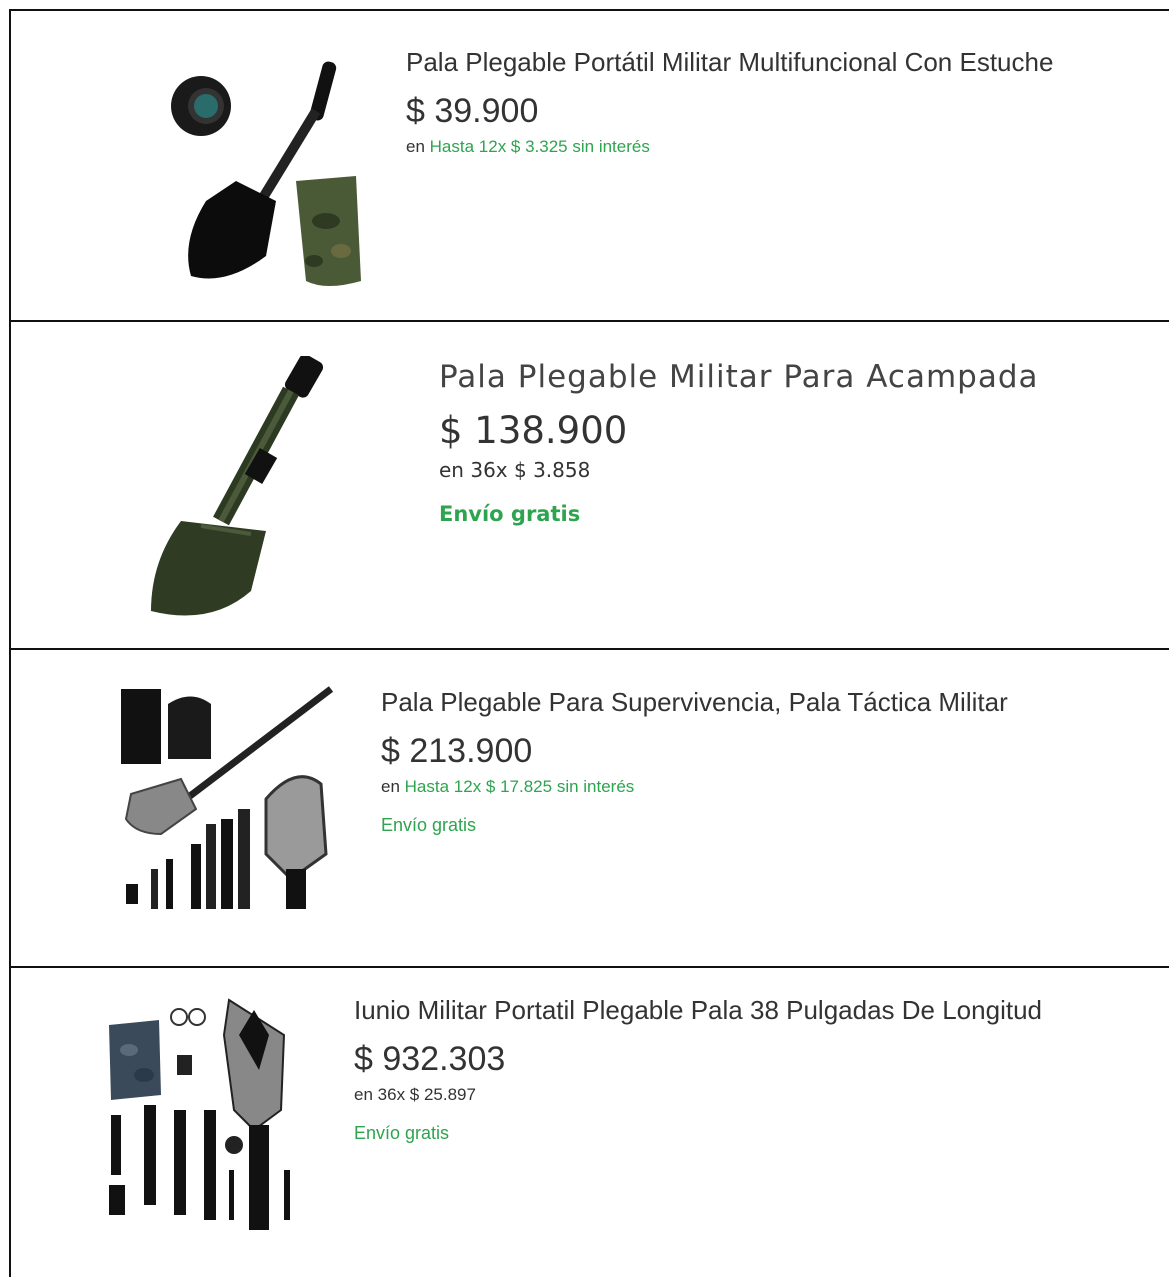 This screenshot has width=1169, height=1279. What do you see at coordinates (266, 171) in the screenshot?
I see `product-image-folding-shovel-with-case` at bounding box center [266, 171].